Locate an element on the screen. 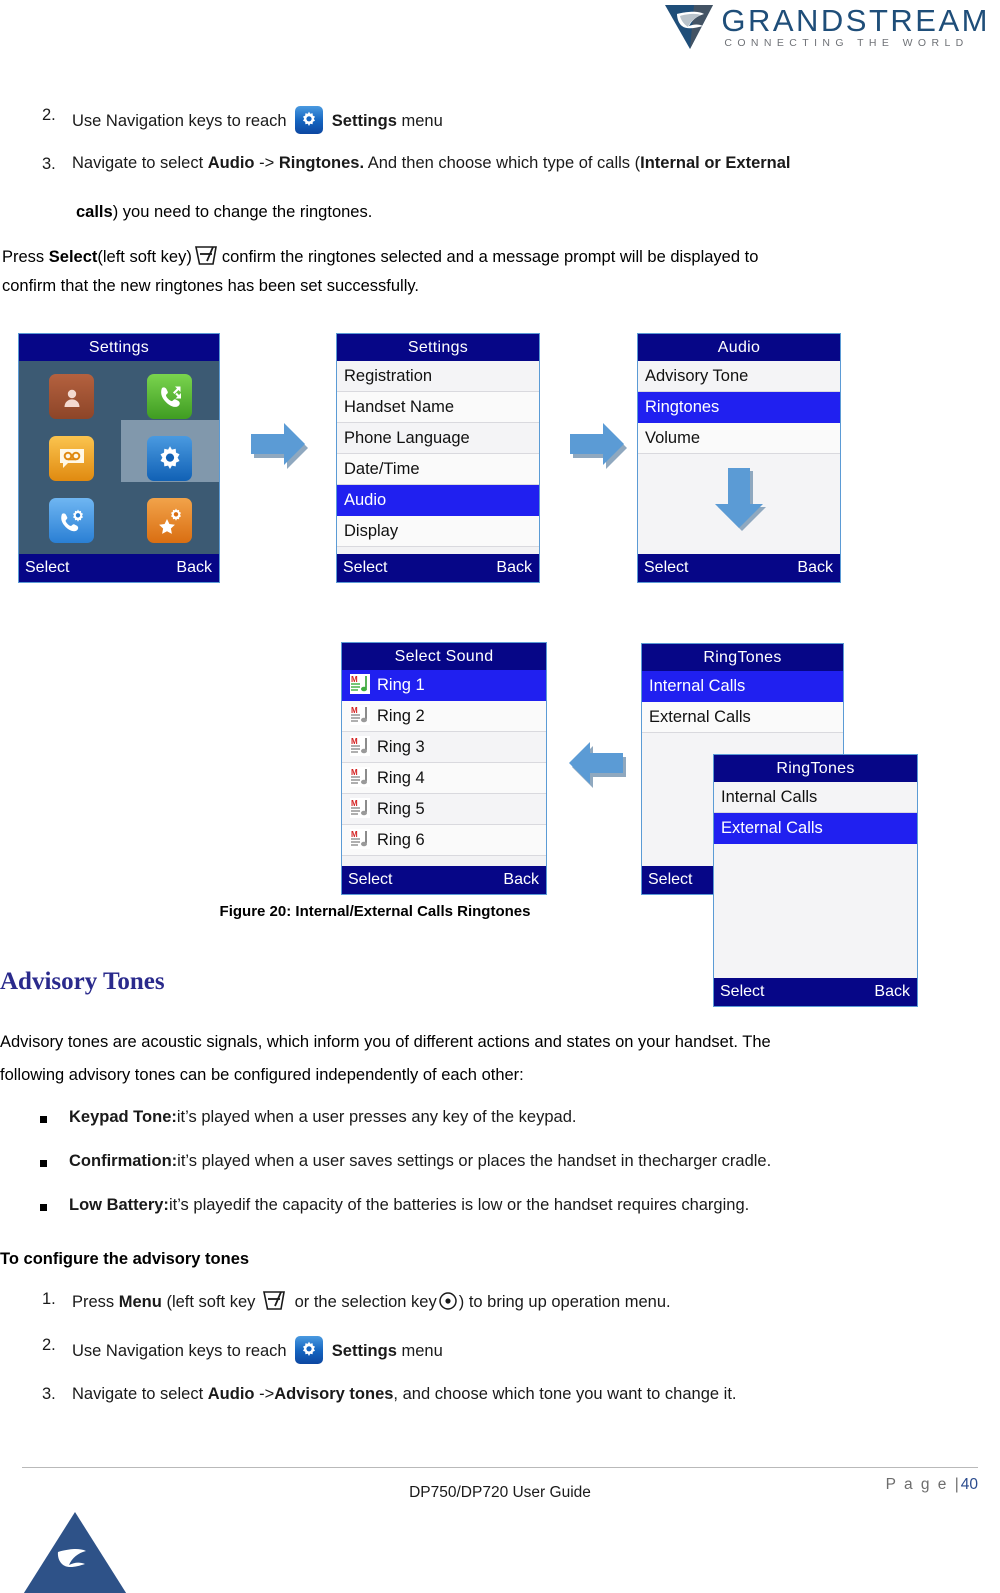 This screenshot has width=1000, height=1593. list-item: M Ring 6 is located at coordinates (444, 840).